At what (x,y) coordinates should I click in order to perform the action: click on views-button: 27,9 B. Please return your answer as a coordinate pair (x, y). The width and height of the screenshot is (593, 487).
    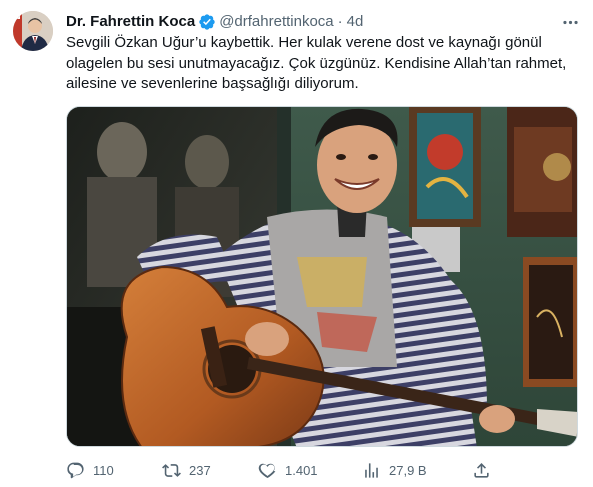
    Looking at the image, I should click on (394, 470).